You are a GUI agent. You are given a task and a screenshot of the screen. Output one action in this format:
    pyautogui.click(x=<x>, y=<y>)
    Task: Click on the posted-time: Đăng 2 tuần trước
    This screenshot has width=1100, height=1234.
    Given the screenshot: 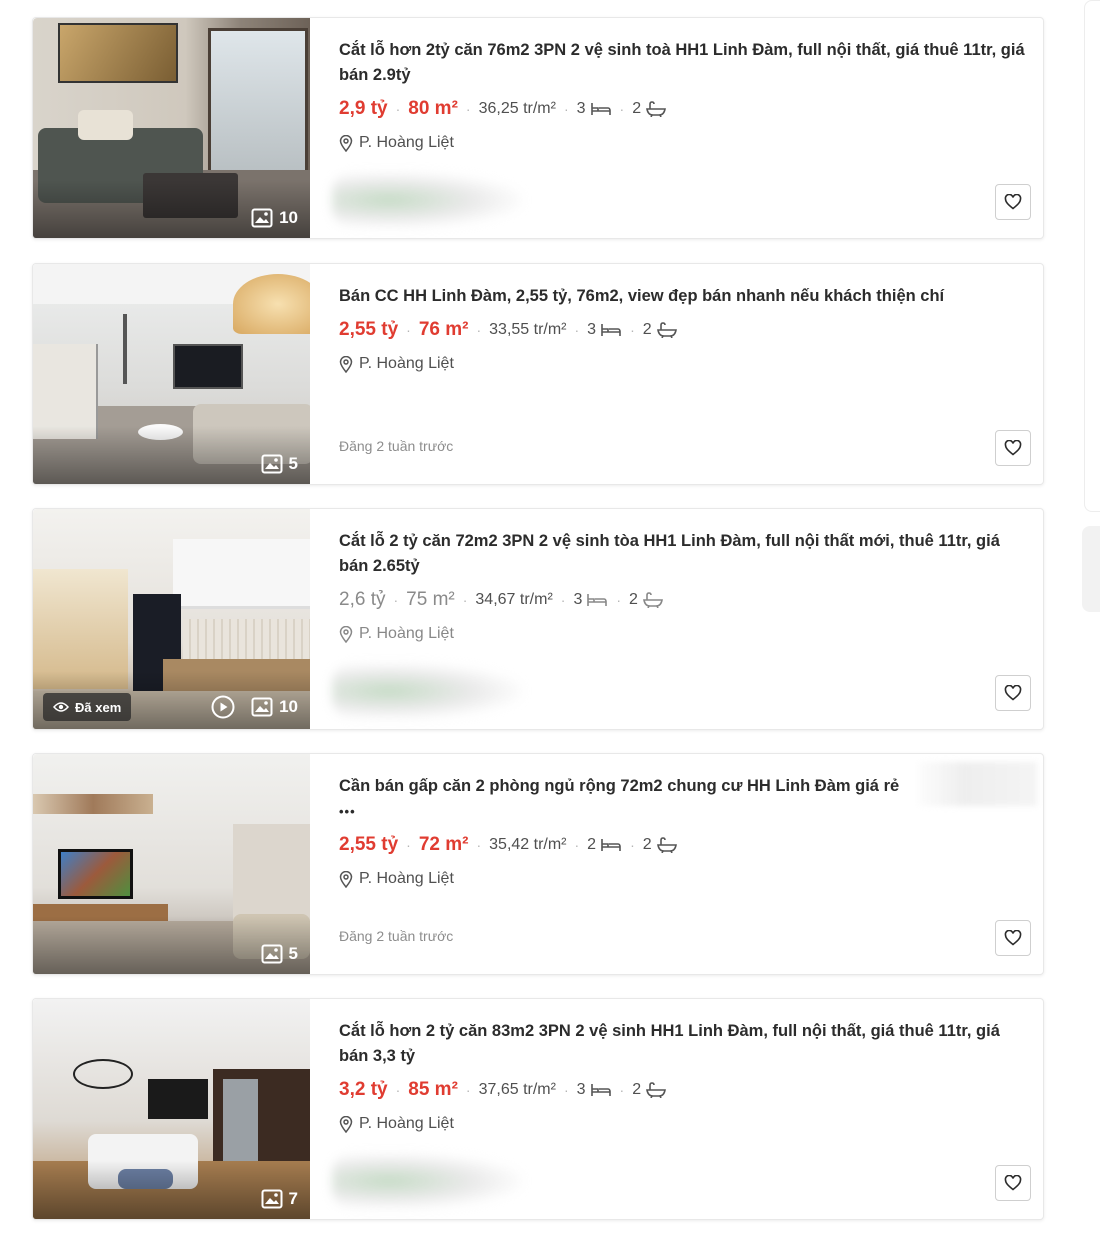 What is the action you would take?
    pyautogui.click(x=396, y=446)
    